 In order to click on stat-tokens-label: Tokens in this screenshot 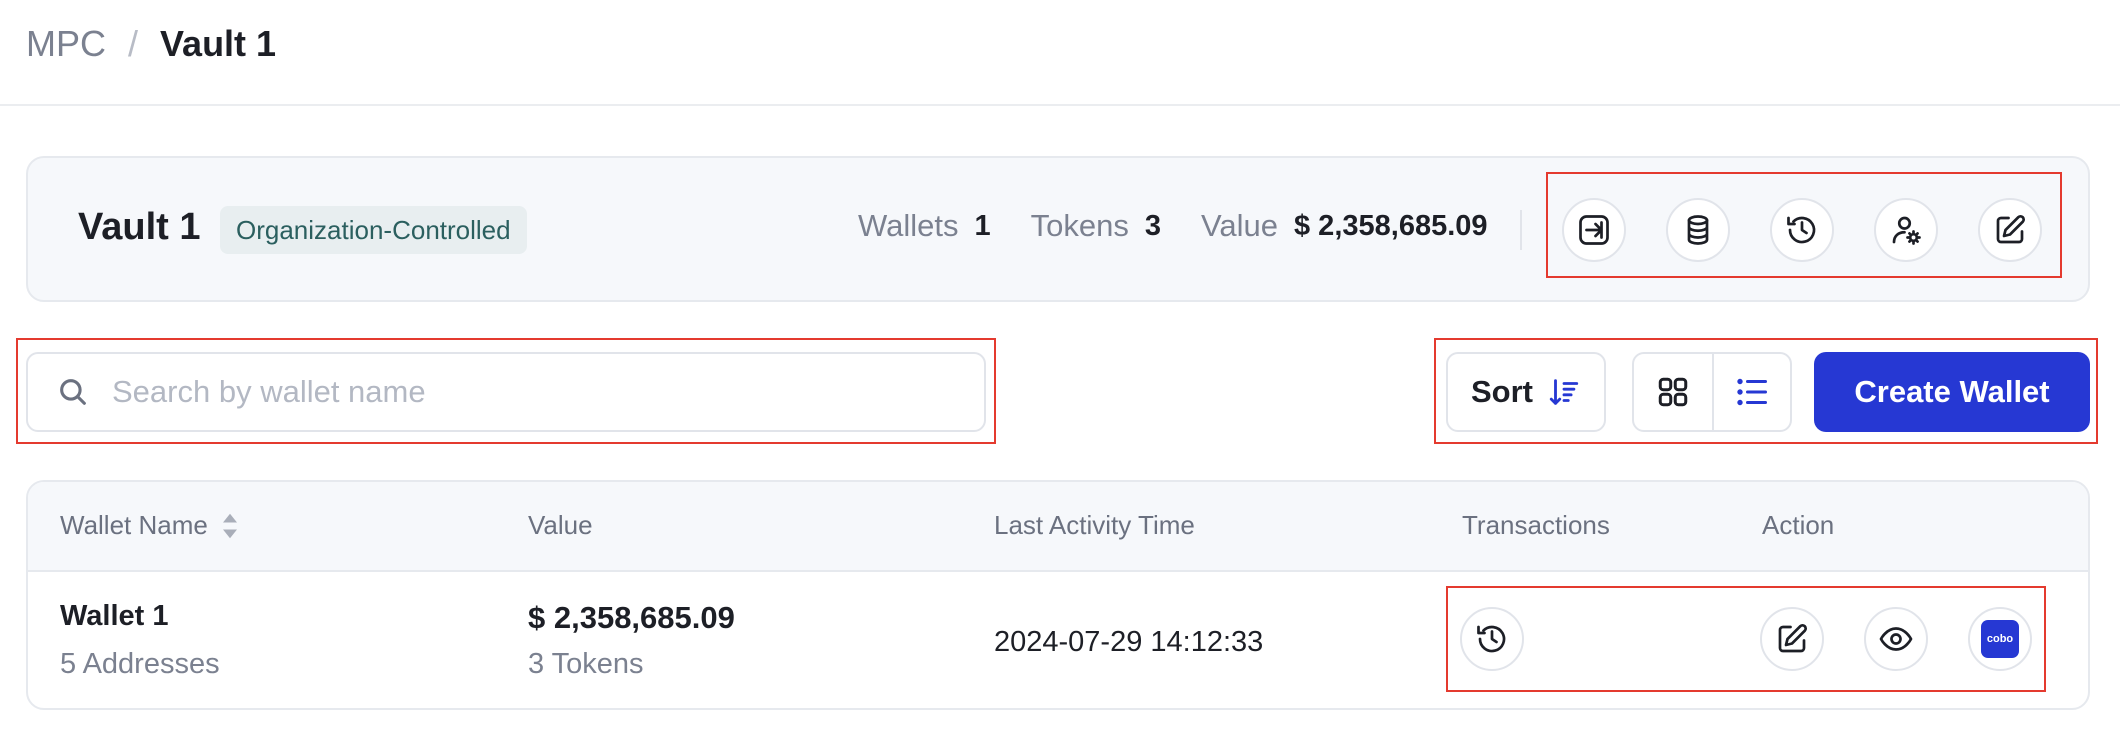, I will do `click(1079, 225)`.